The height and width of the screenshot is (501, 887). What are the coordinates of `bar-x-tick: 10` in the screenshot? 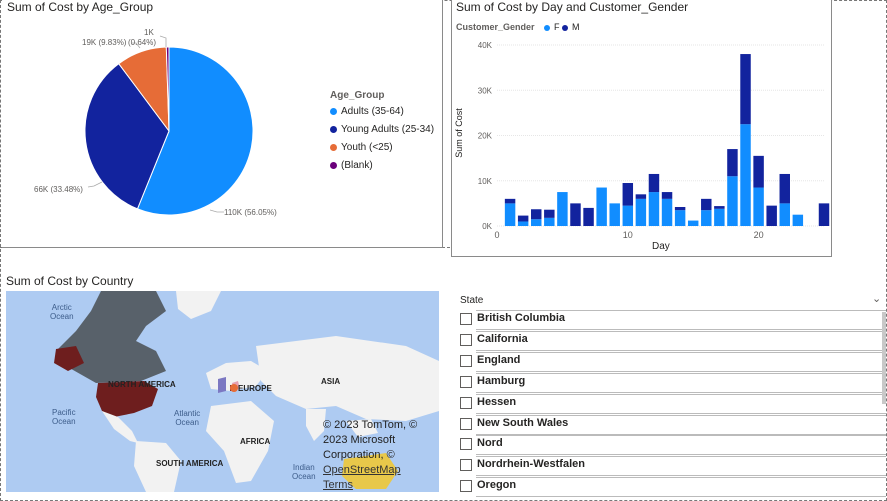 It's located at (628, 235).